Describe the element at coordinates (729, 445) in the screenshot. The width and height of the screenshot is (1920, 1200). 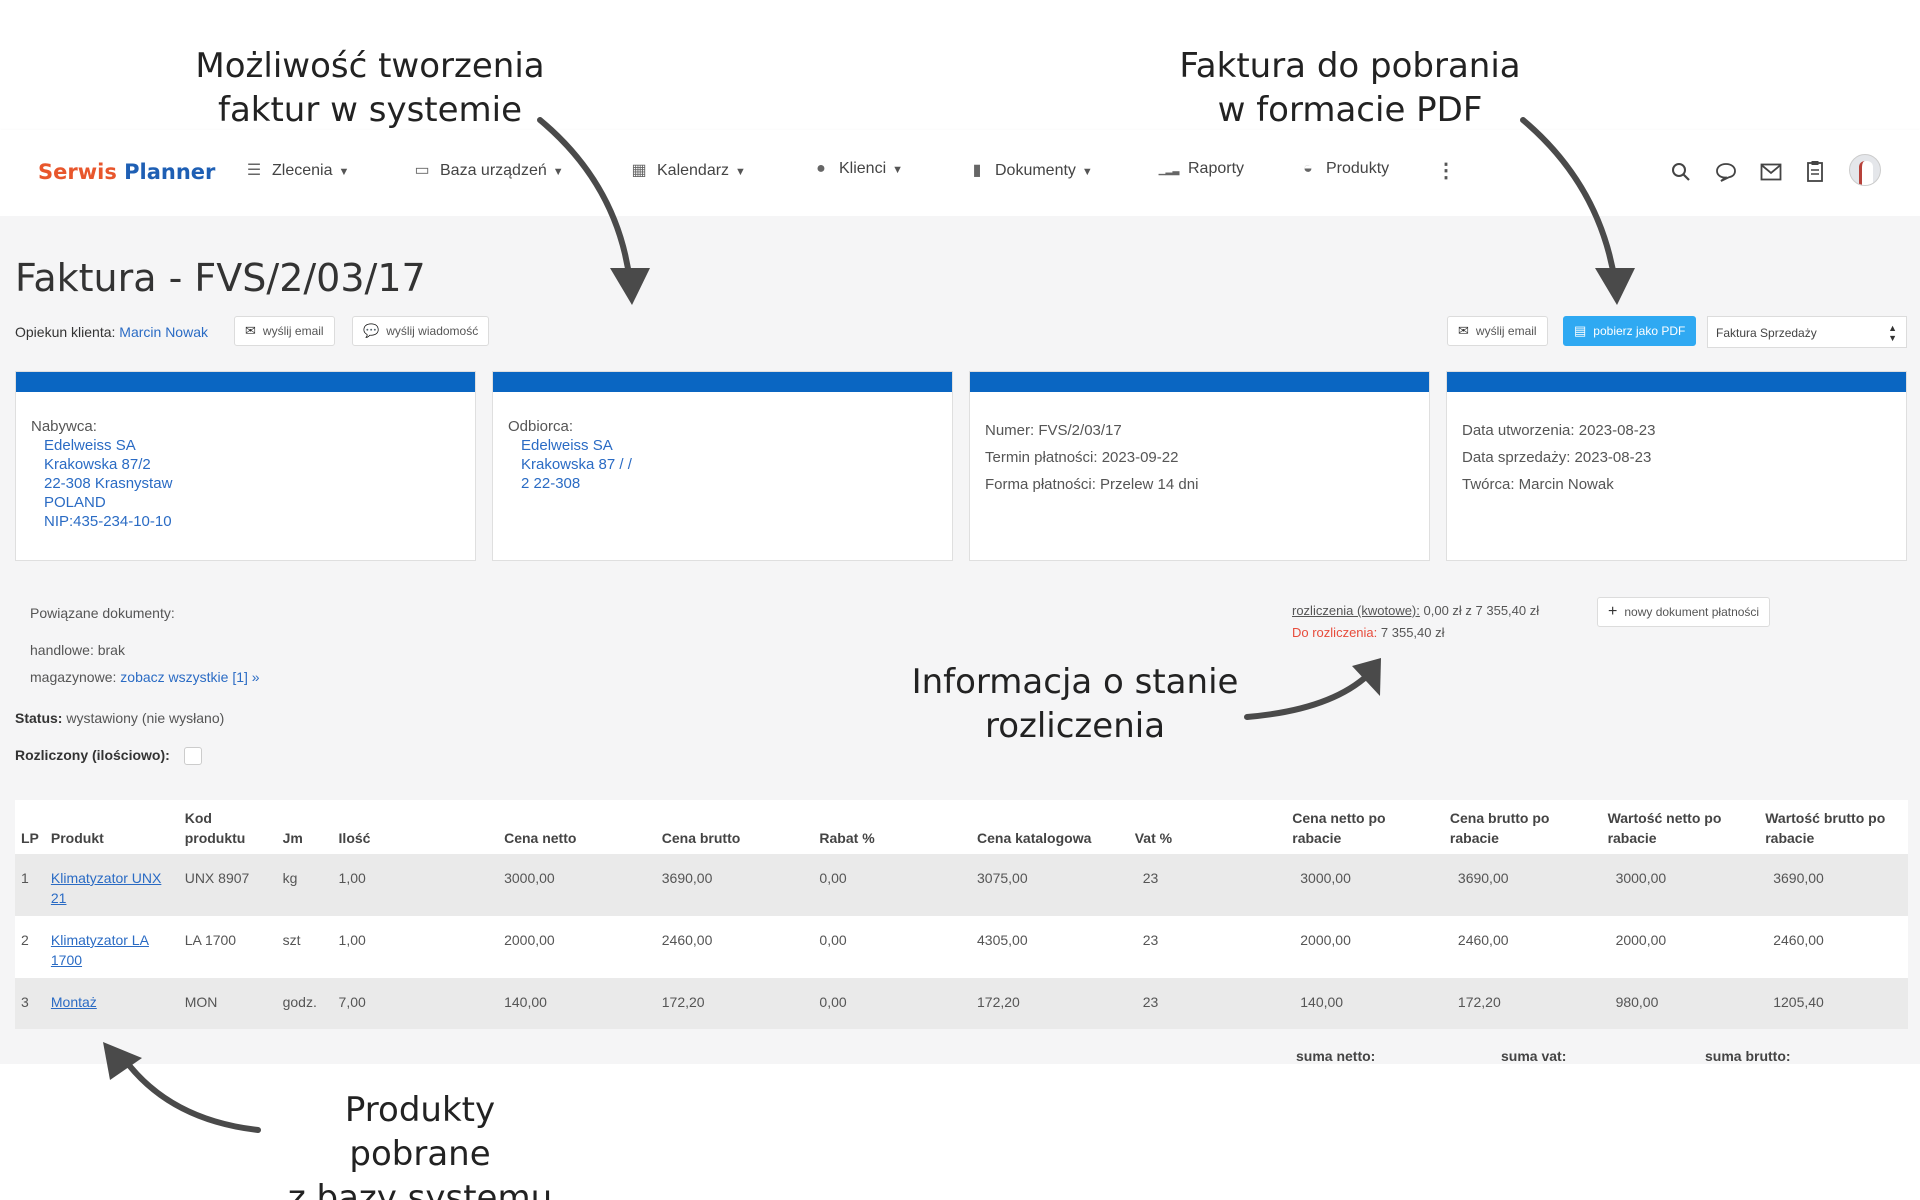
I see `recipient-name: Edelweiss SA` at that location.